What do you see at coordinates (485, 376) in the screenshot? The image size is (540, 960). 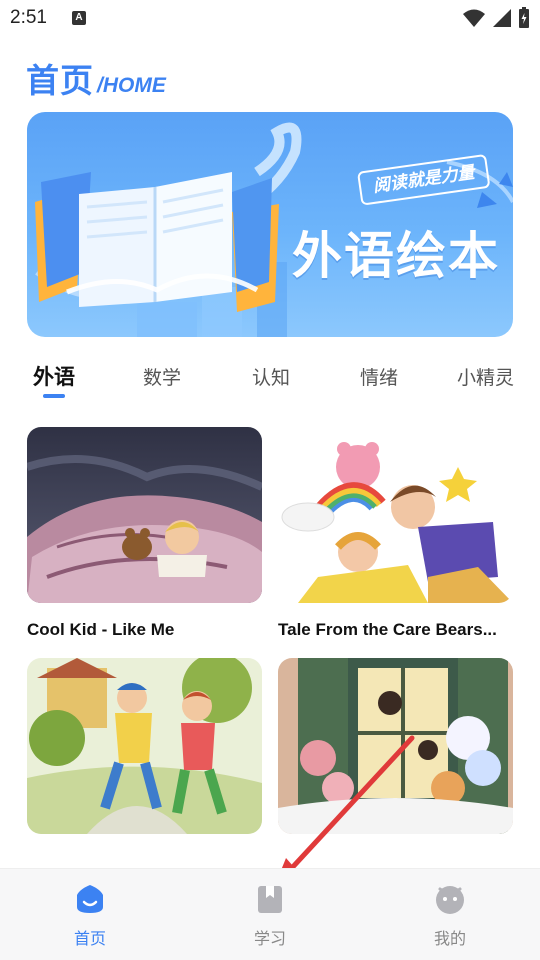 I see `tab-little-elf: 小精灵` at bounding box center [485, 376].